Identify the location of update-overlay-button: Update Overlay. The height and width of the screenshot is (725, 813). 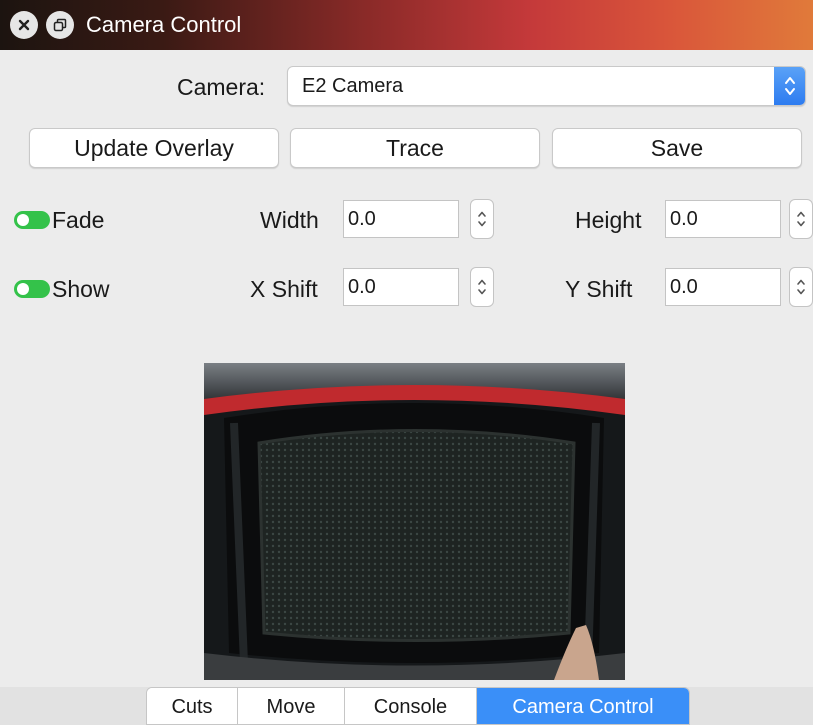
(154, 148).